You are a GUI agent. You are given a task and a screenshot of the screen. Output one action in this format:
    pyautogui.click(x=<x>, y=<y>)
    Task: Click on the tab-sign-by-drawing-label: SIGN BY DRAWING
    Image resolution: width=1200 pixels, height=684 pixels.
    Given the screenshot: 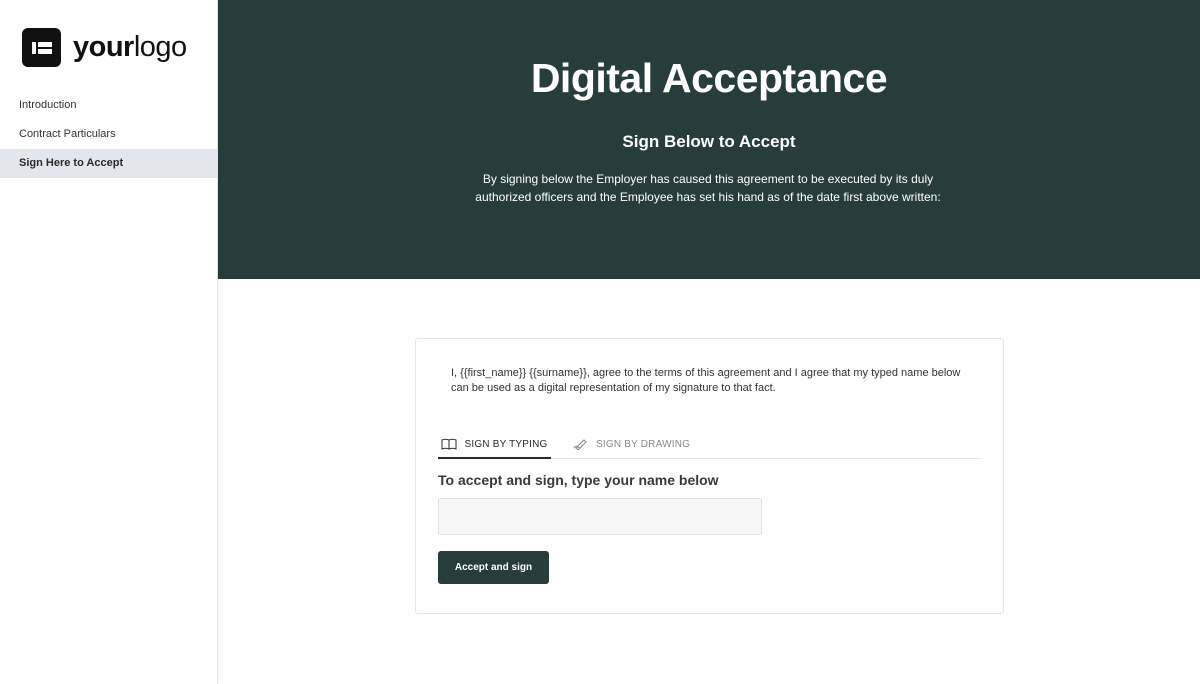 What is the action you would take?
    pyautogui.click(x=643, y=444)
    